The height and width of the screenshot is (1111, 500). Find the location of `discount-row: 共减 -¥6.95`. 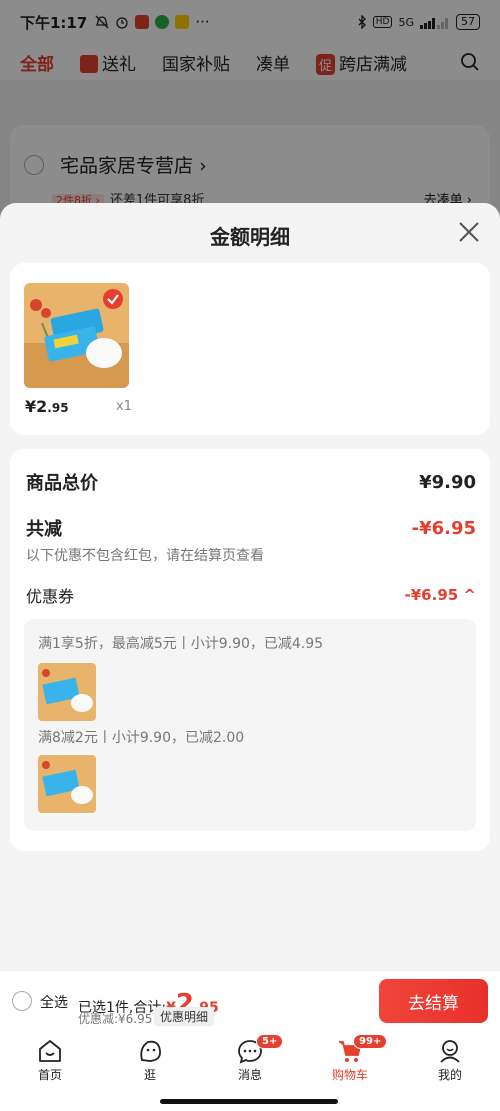

discount-row: 共减 -¥6.95 is located at coordinates (251, 528).